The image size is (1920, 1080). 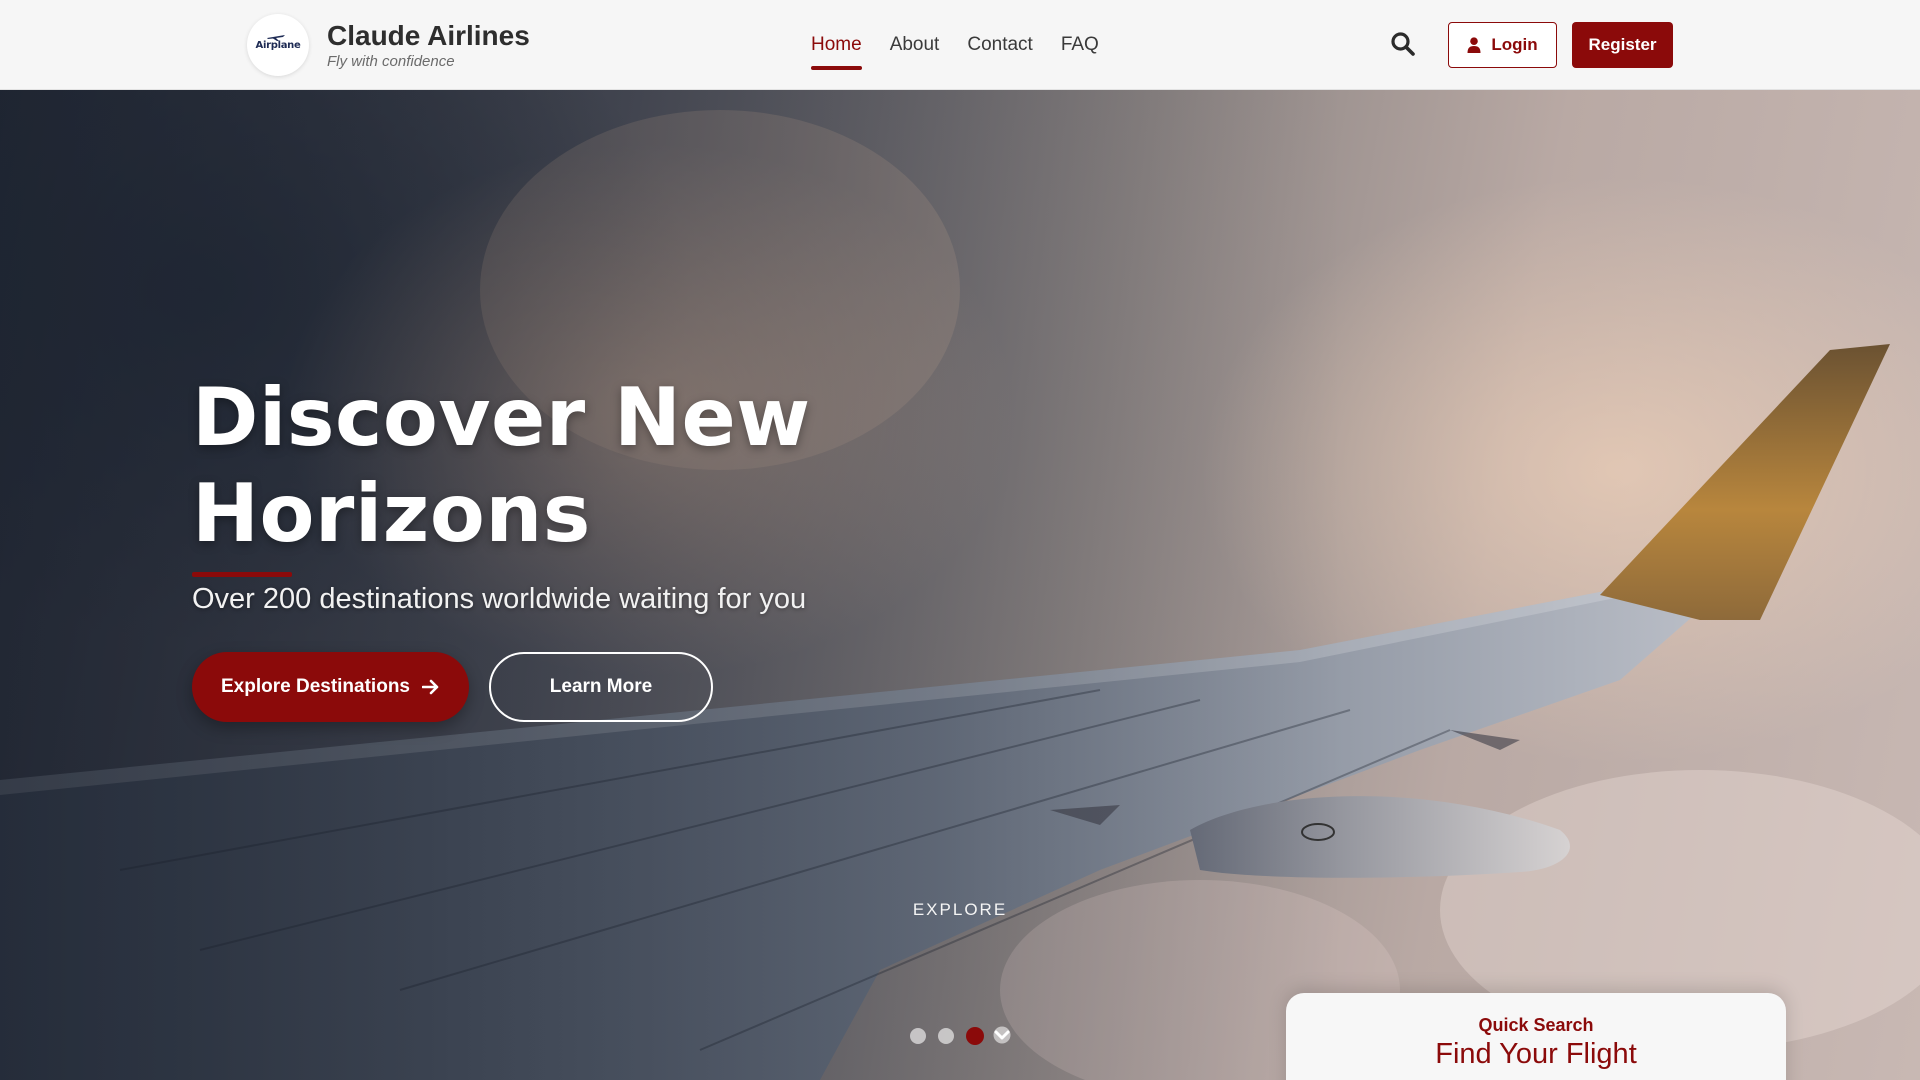 I want to click on explore-button-label: Explore Destinations, so click(x=315, y=686).